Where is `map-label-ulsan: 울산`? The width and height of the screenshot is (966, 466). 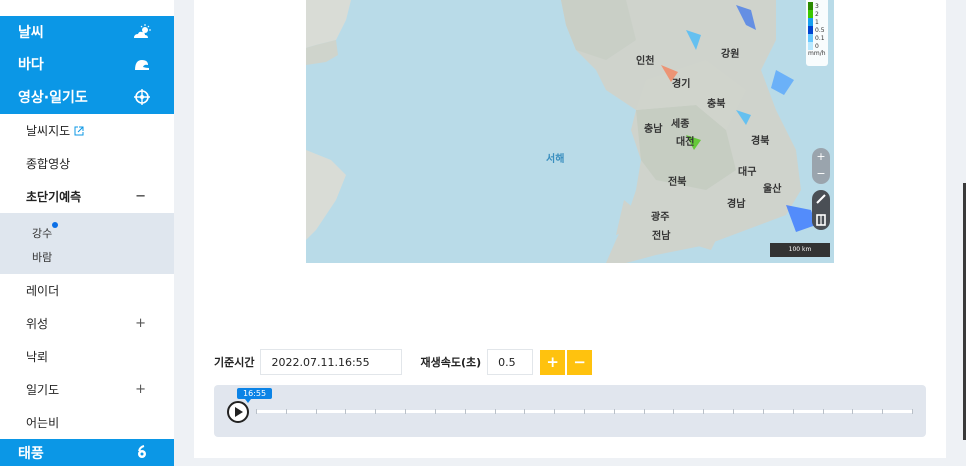
map-label-ulsan: 울산 is located at coordinates (772, 189).